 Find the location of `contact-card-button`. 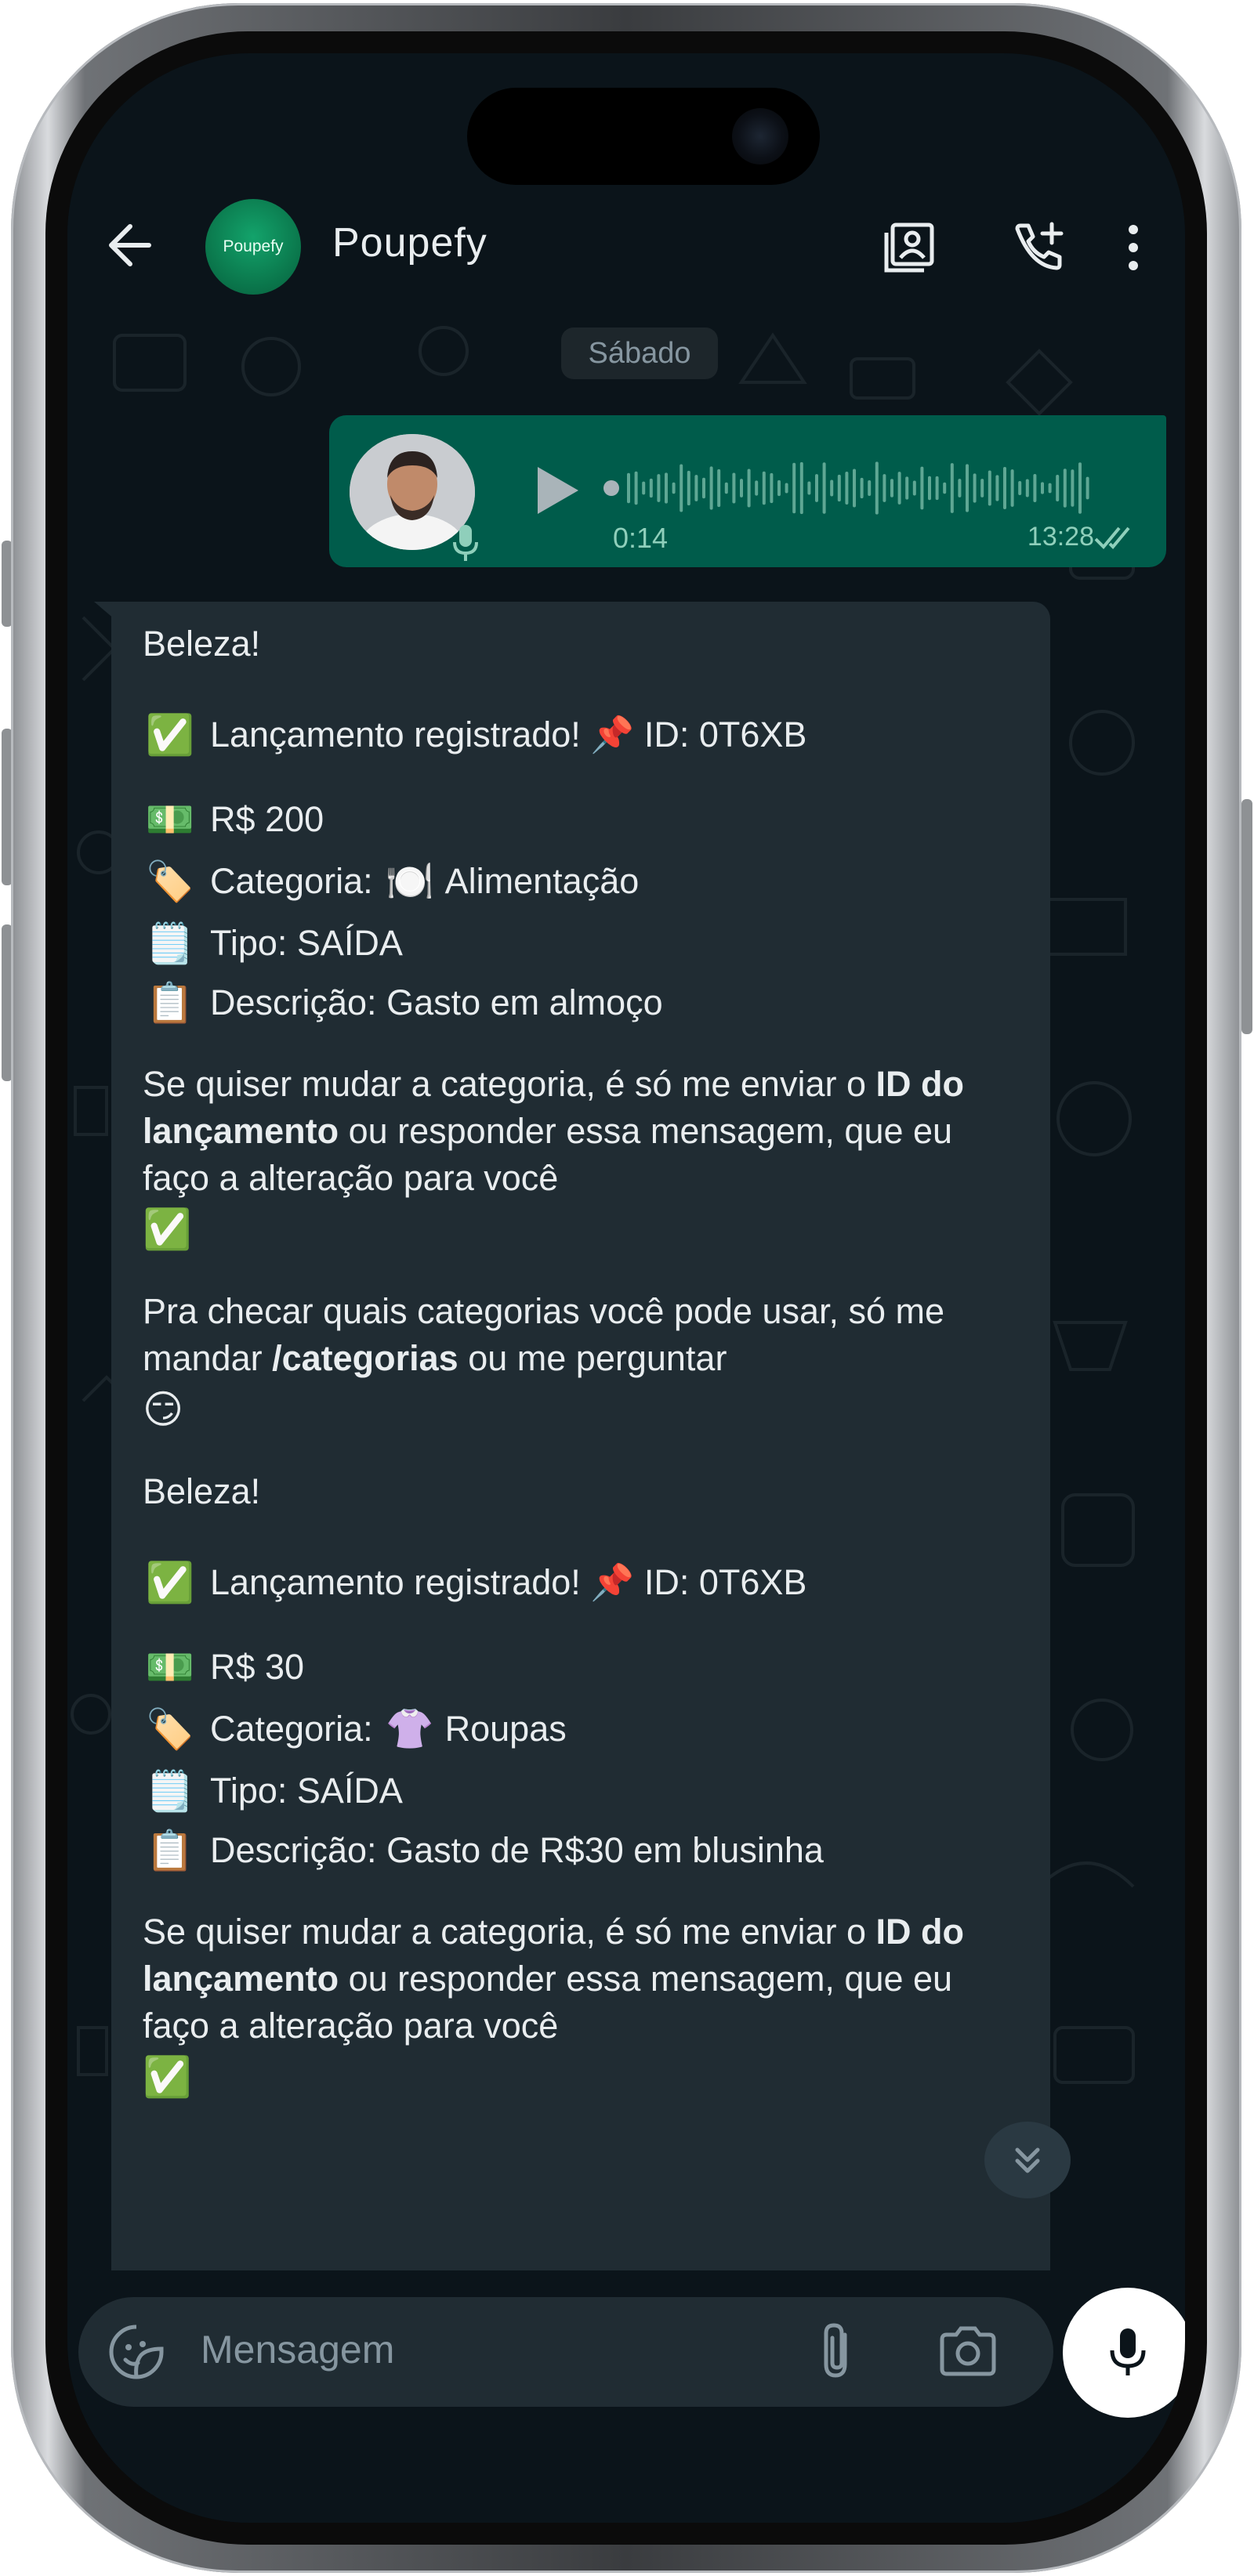

contact-card-button is located at coordinates (909, 247).